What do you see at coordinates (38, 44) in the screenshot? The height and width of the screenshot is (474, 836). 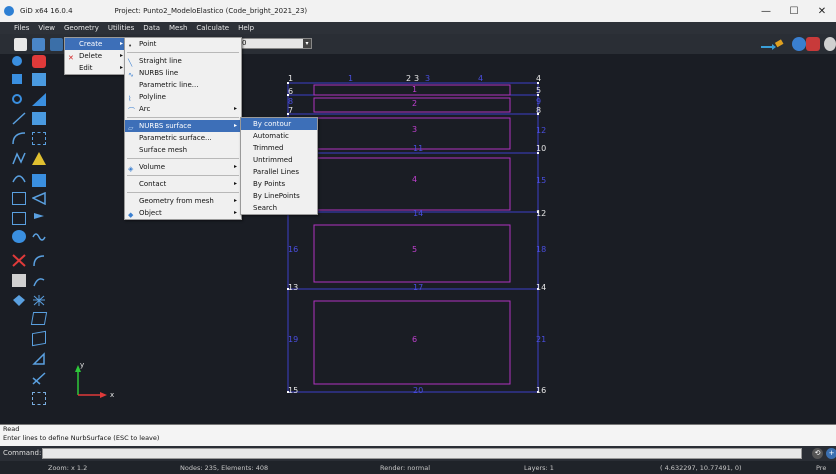 I see `open-file-icon` at bounding box center [38, 44].